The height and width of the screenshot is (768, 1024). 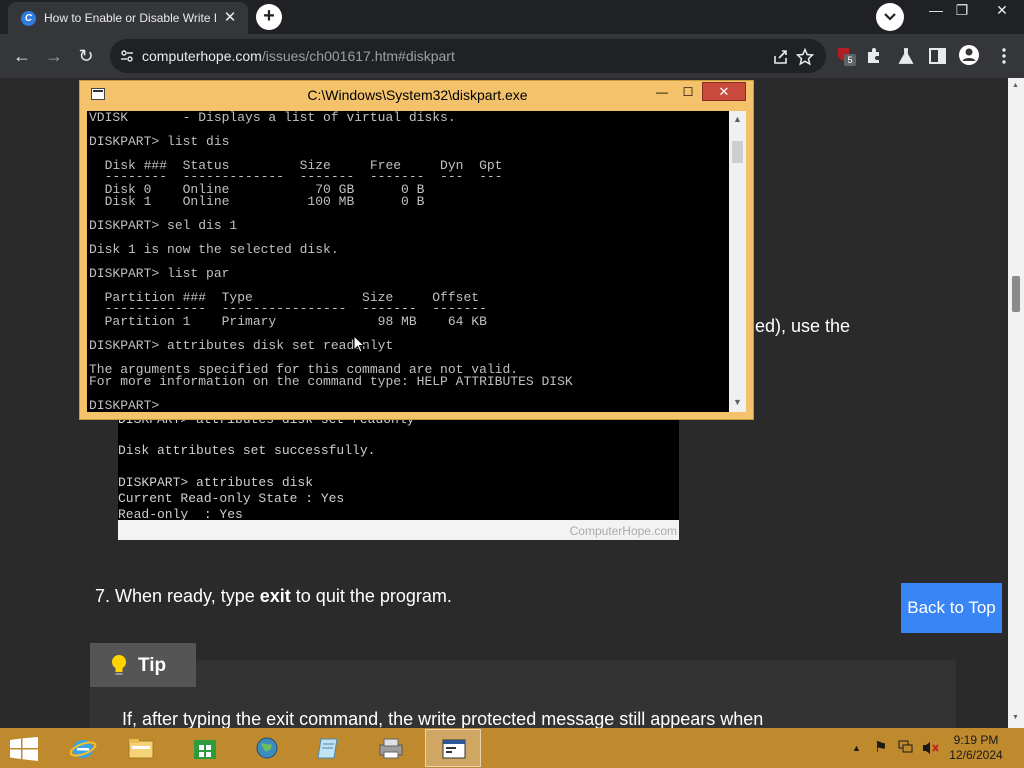 I want to click on mouse-cursor-icon, so click(x=359, y=344).